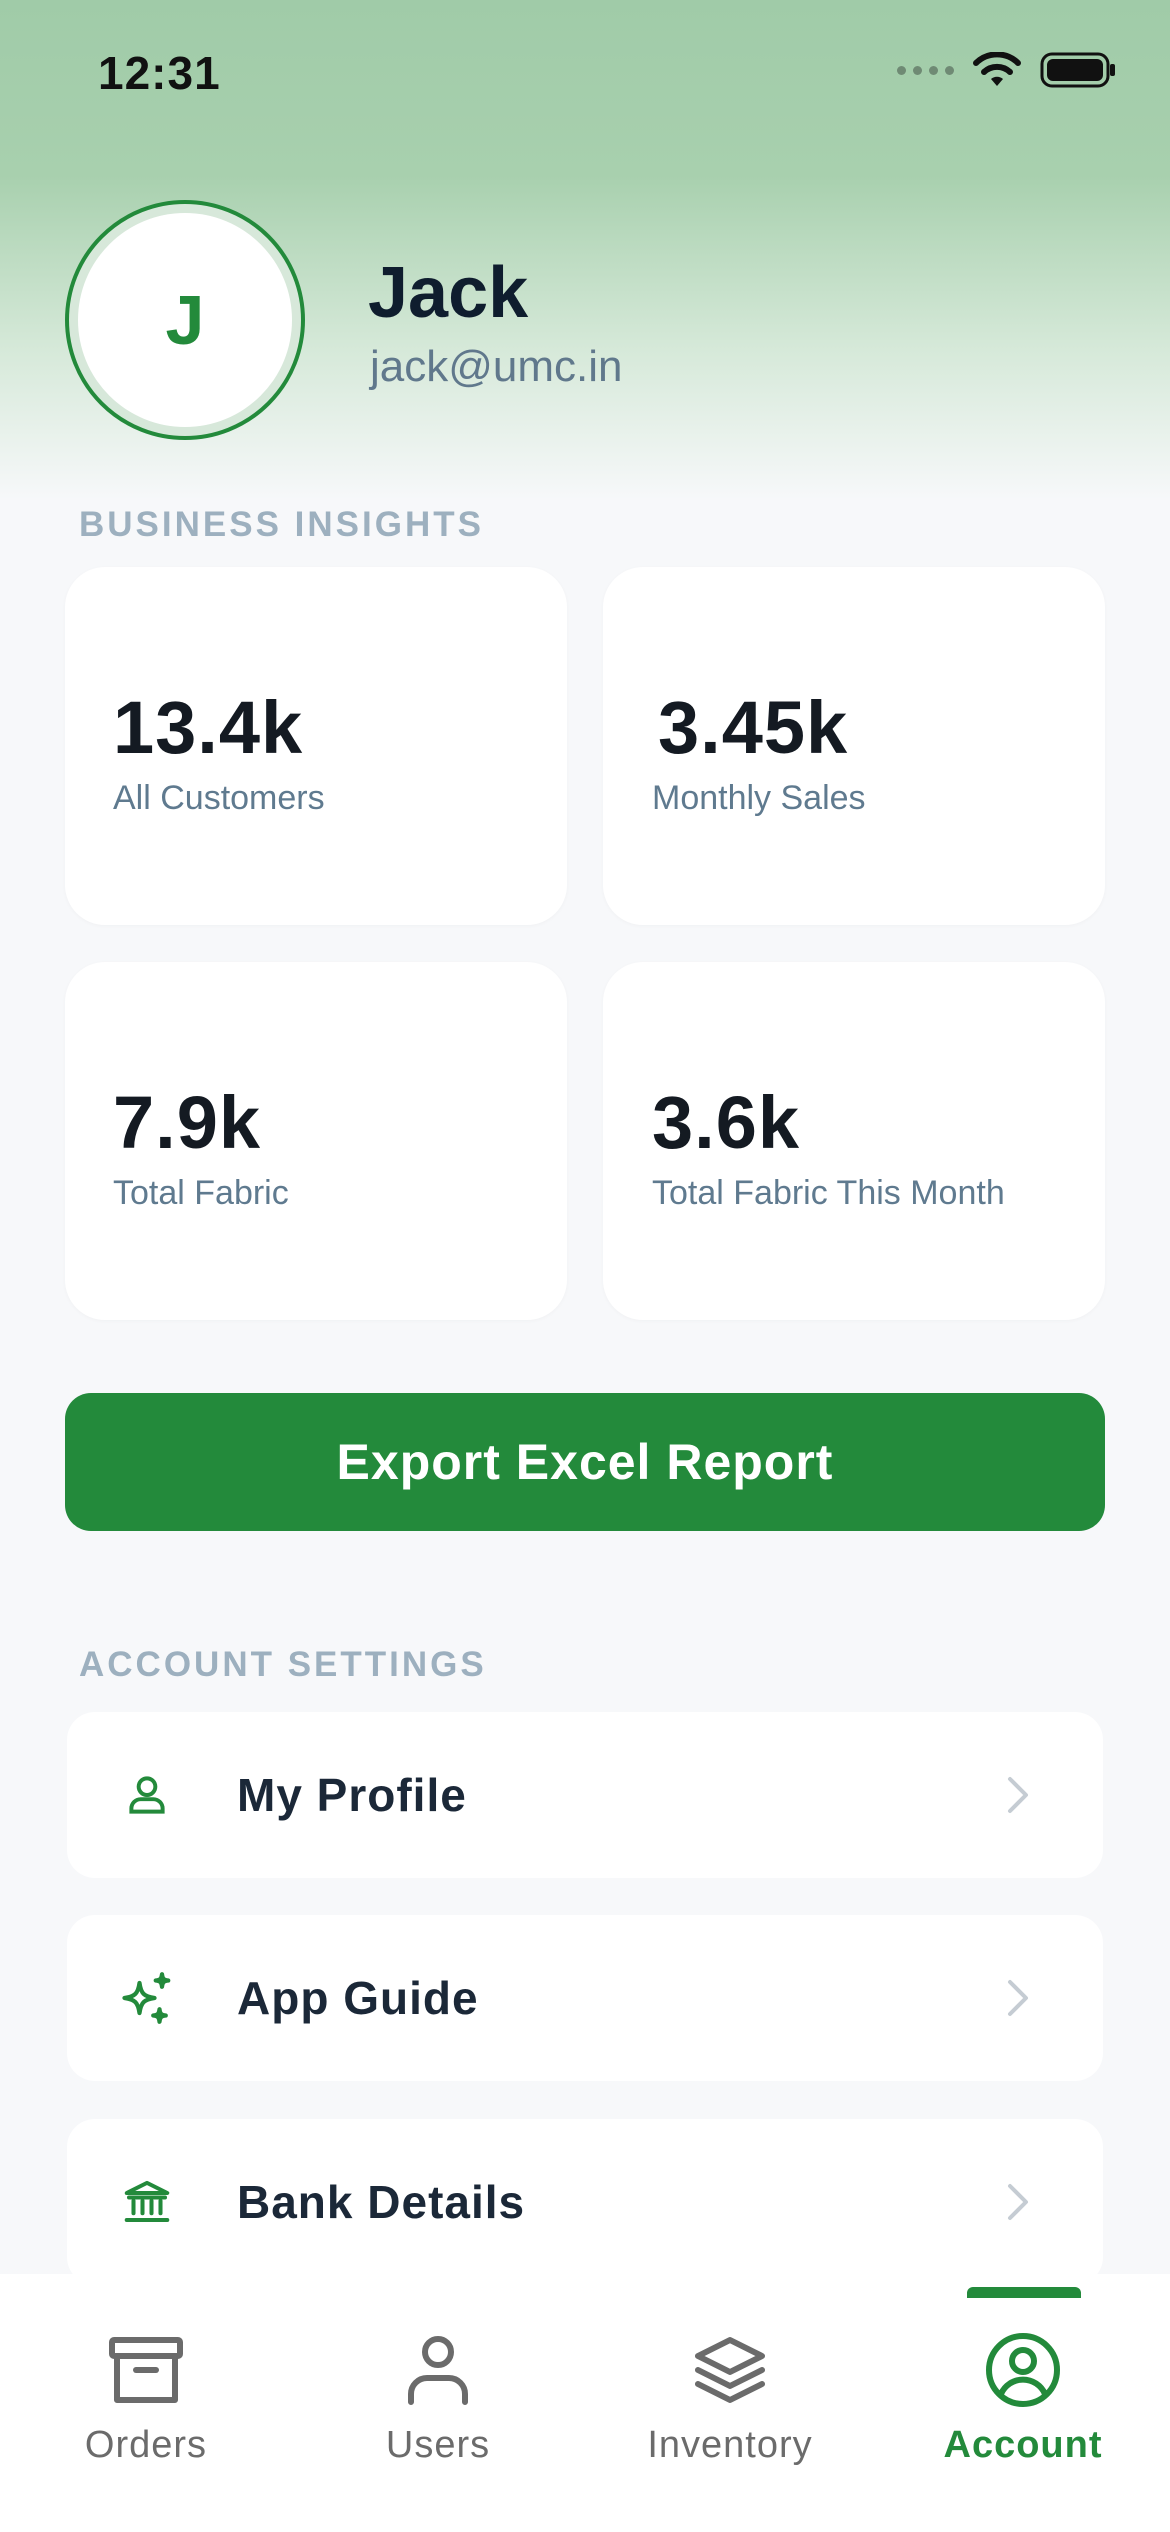 The width and height of the screenshot is (1170, 2532). What do you see at coordinates (147, 1998) in the screenshot?
I see `sparkles-icon` at bounding box center [147, 1998].